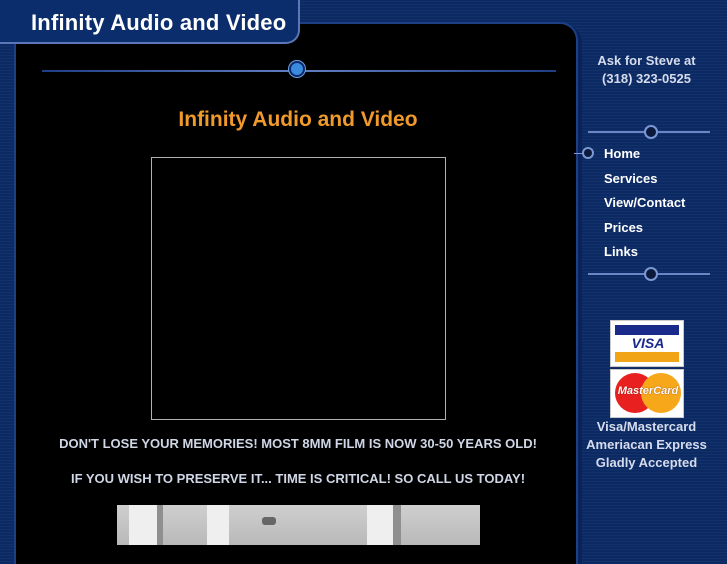 This screenshot has width=727, height=564. Describe the element at coordinates (646, 462) in the screenshot. I see `cards-line: Gladly Accepted` at that location.